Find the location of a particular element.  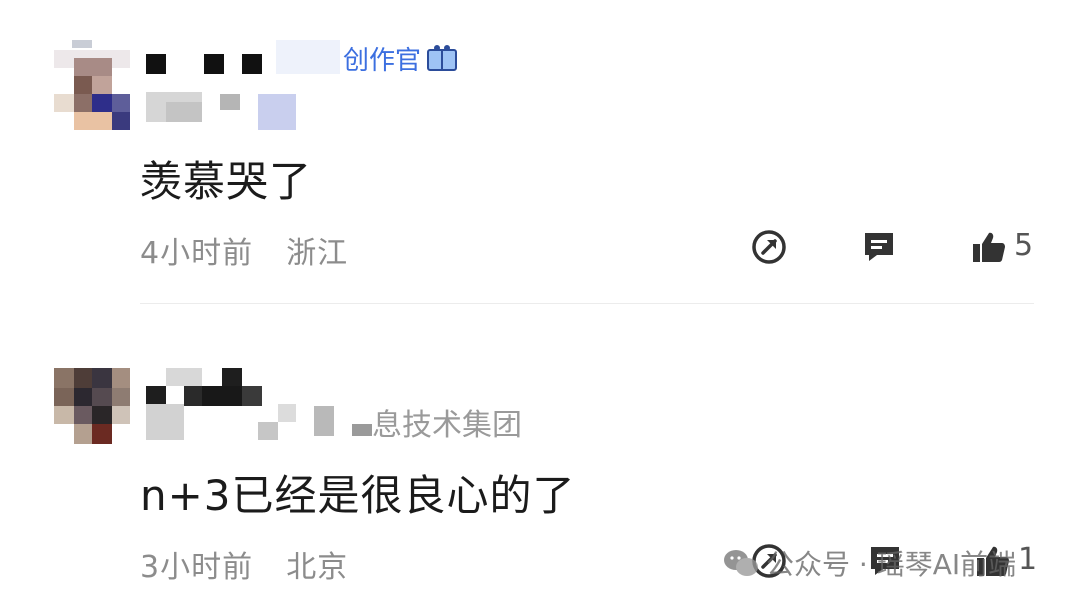

comment-time: 4小时前 is located at coordinates (197, 253).